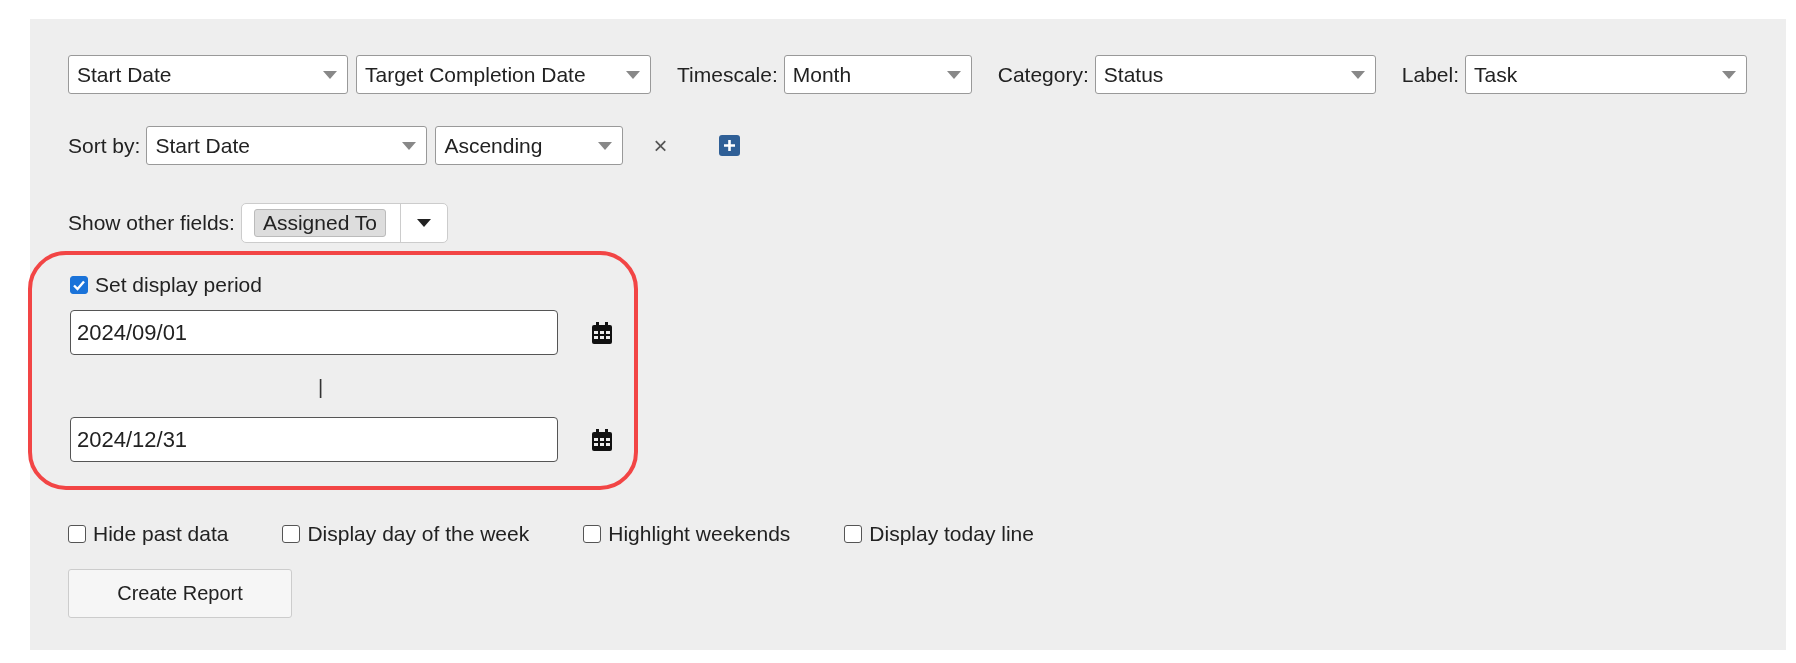  I want to click on caret-icon, so click(423, 223).